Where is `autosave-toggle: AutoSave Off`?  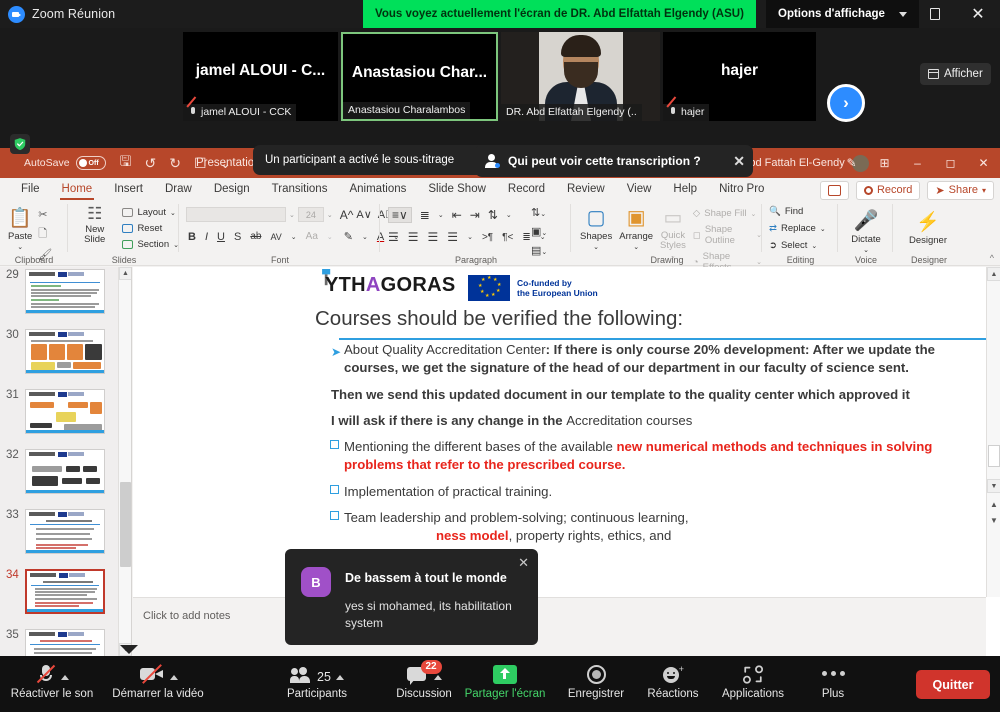
autosave-toggle: AutoSave Off is located at coordinates (53, 163).